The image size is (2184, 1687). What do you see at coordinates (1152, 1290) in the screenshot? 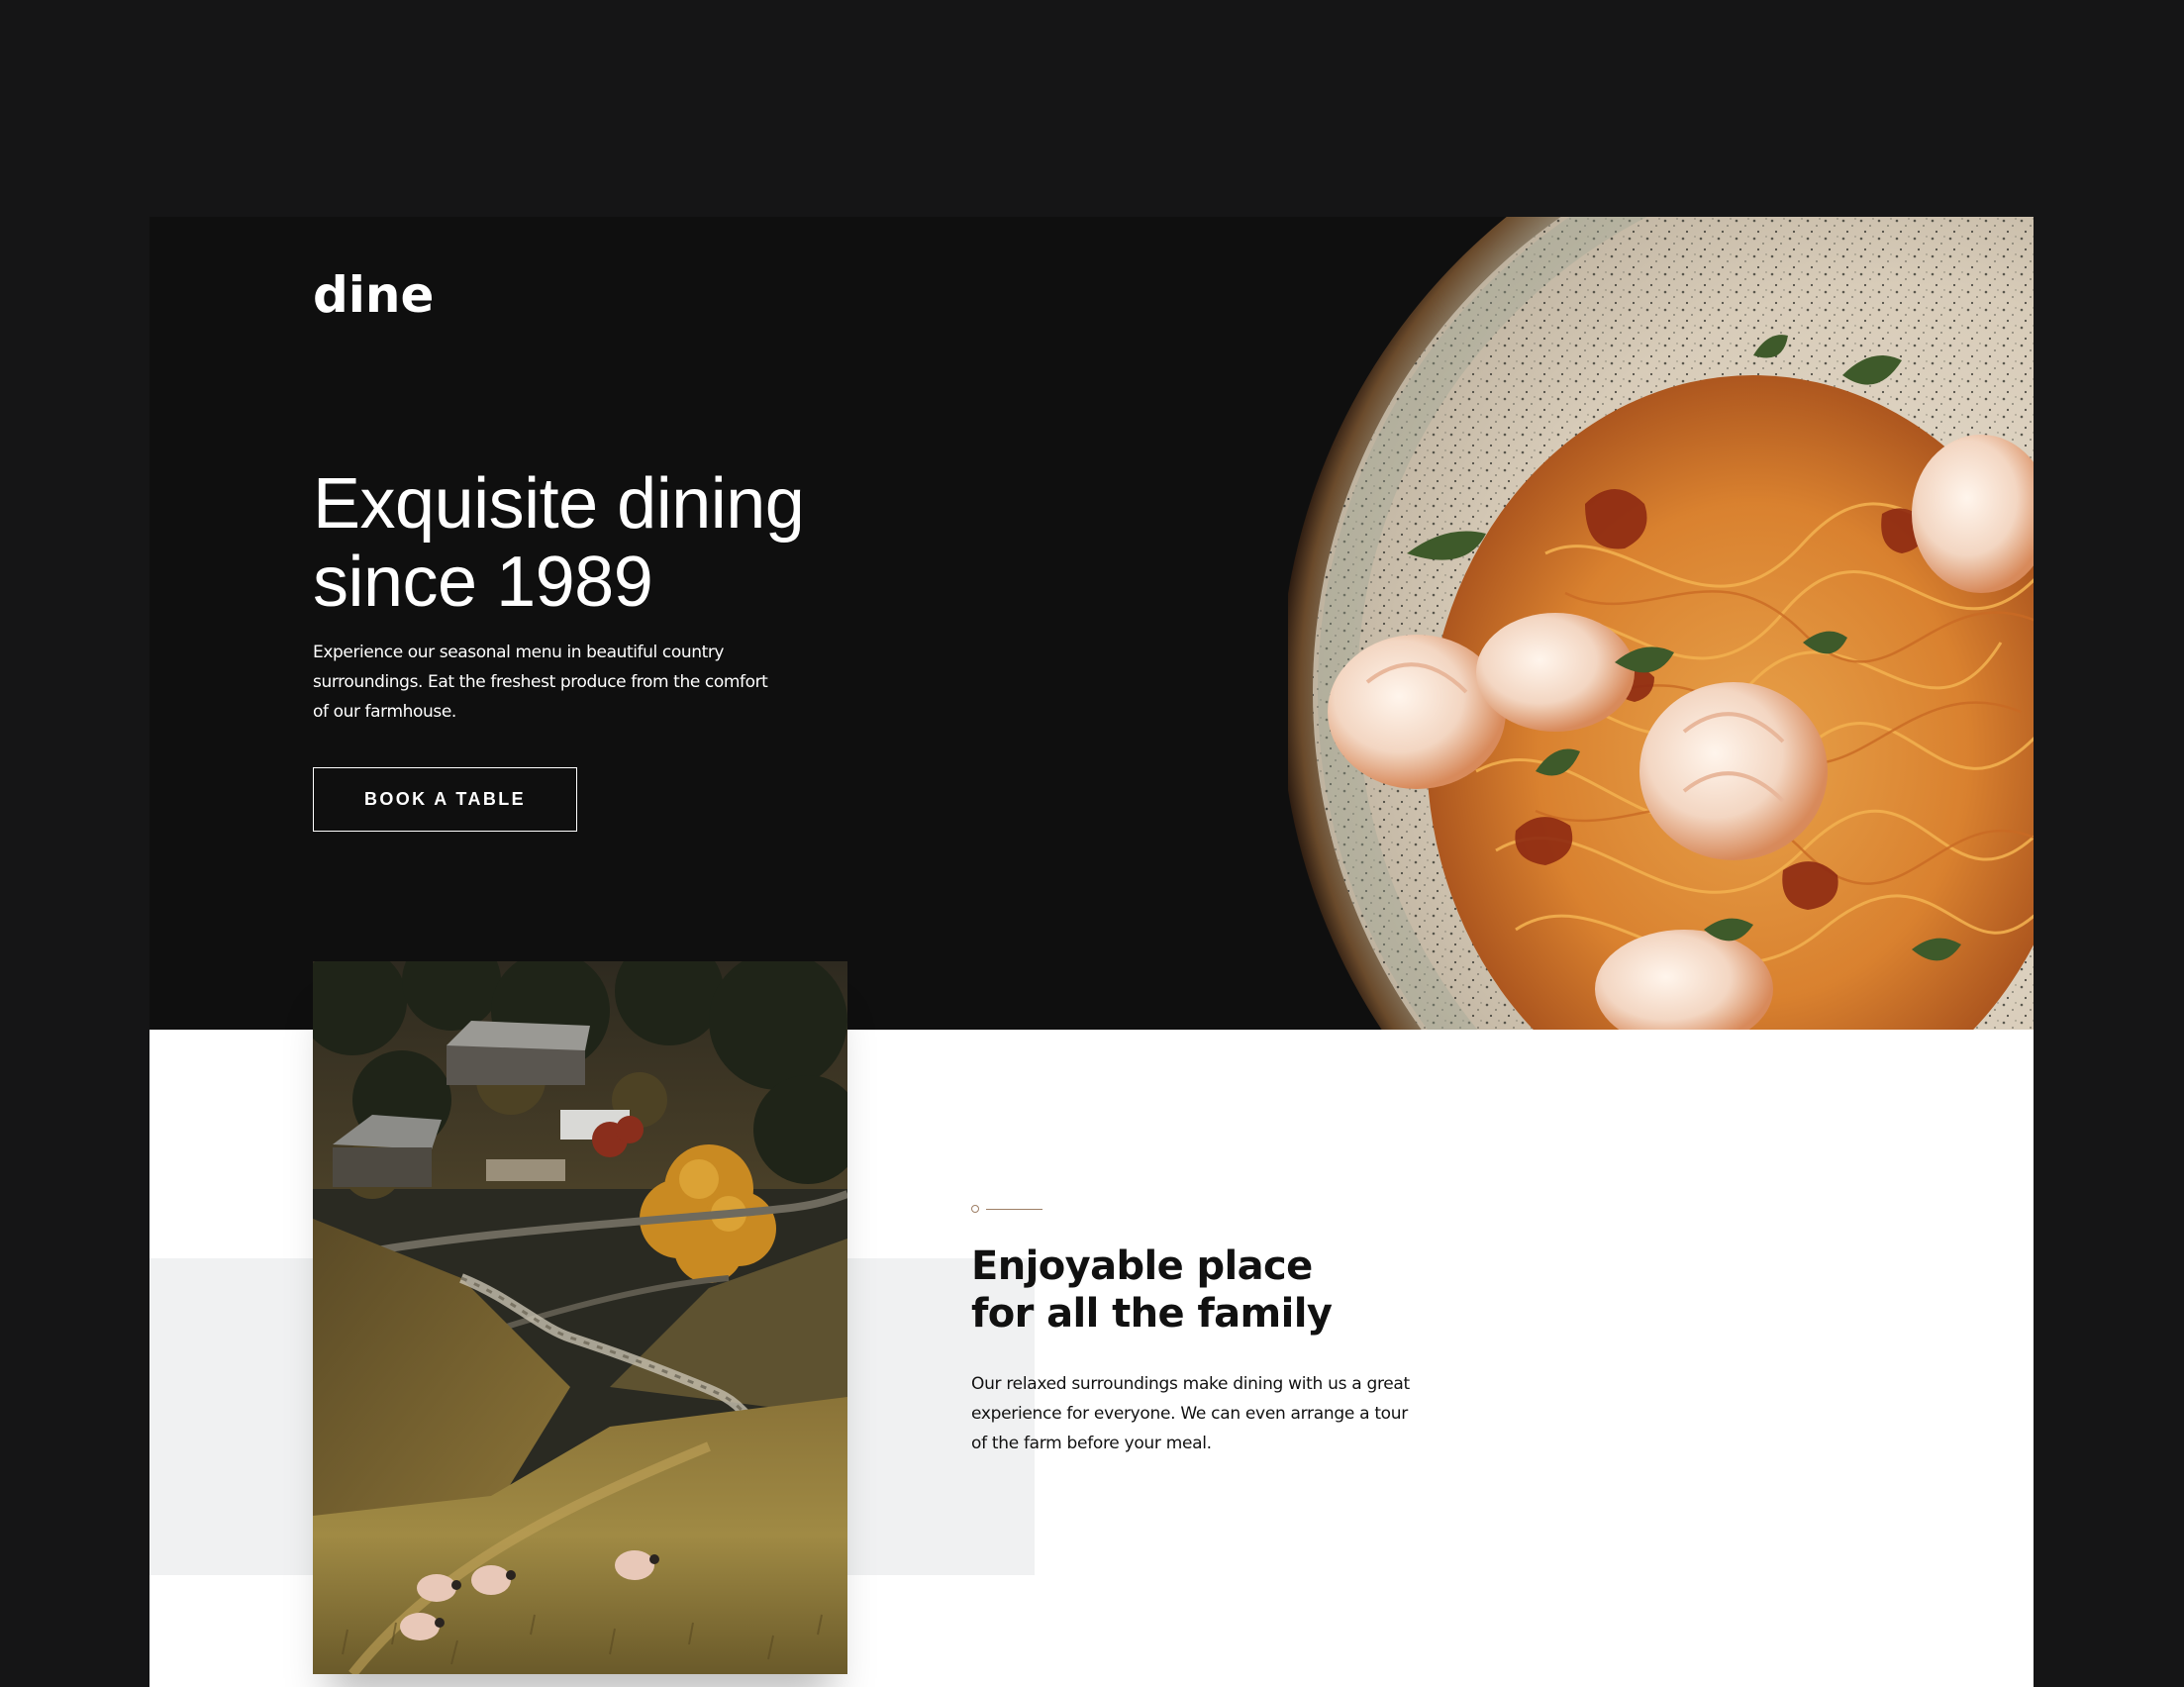
I see `family-section-title: Enjoyable place for all the family` at bounding box center [1152, 1290].